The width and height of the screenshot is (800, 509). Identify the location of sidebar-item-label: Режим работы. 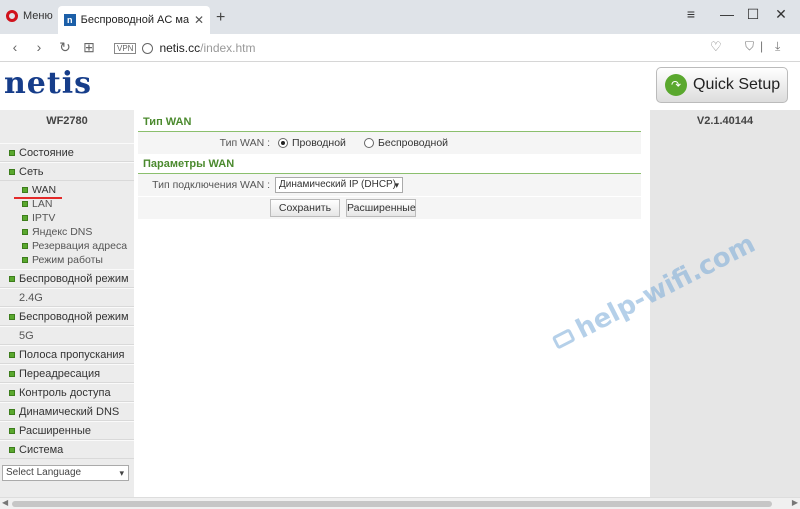
(67, 260).